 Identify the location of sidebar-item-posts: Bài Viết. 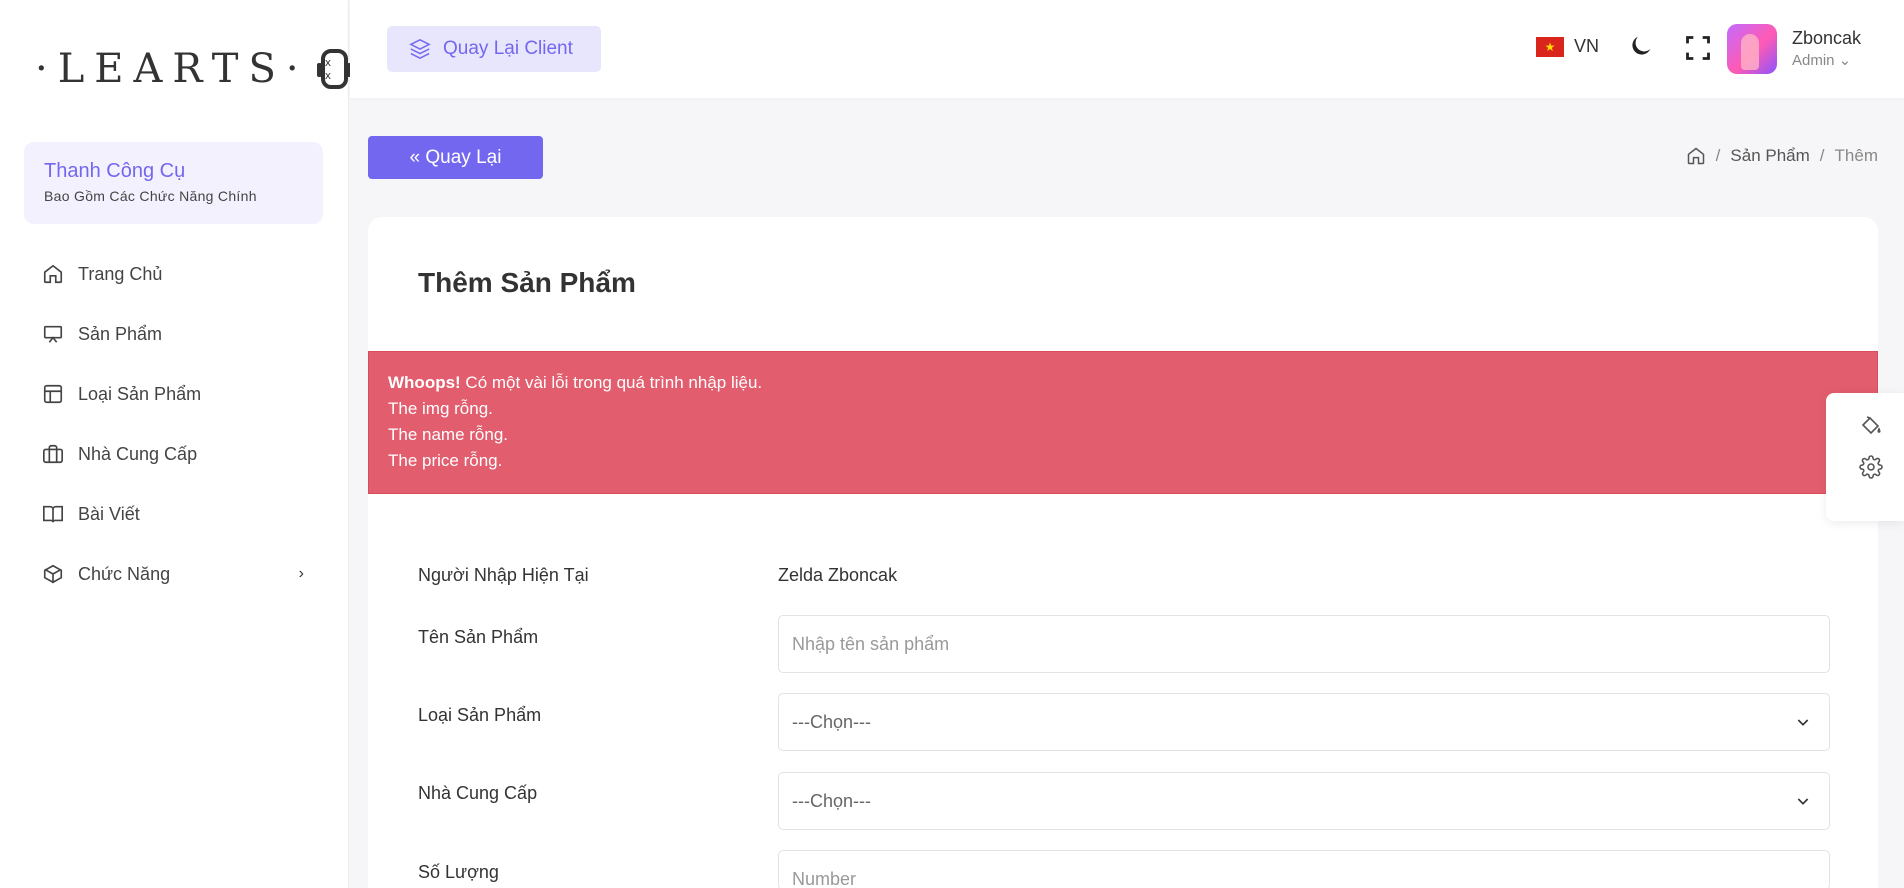
(174, 514).